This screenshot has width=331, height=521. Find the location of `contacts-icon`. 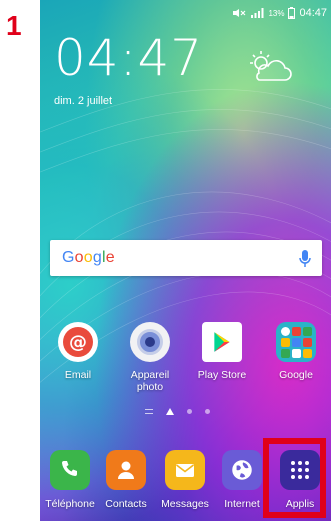

contacts-icon is located at coordinates (126, 470).